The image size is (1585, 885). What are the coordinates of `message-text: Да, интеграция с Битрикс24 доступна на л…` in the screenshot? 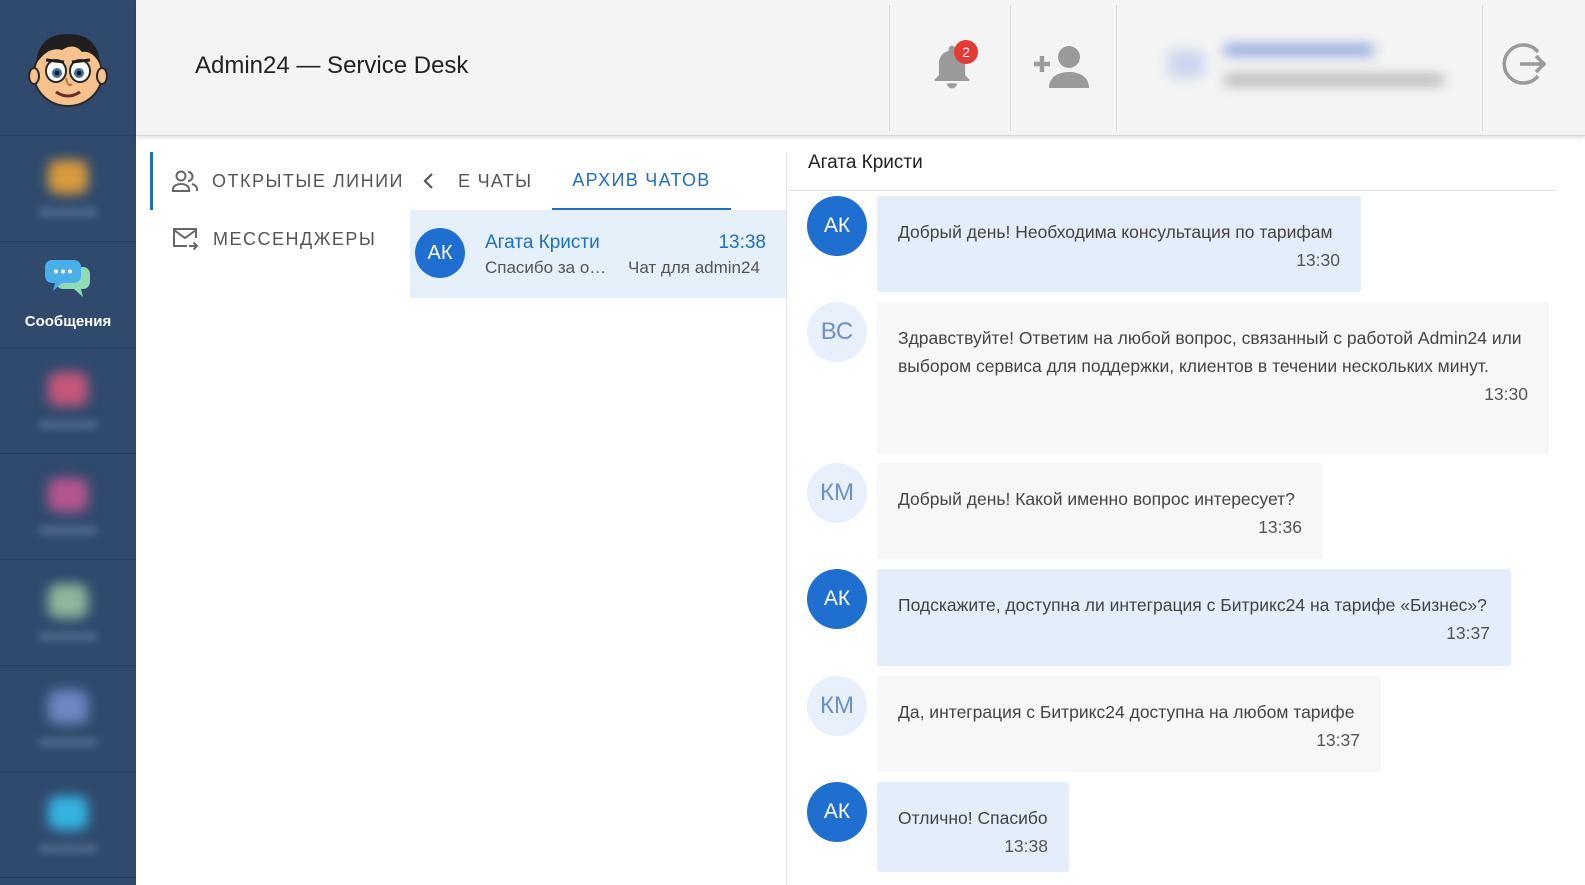 It's located at (1126, 712).